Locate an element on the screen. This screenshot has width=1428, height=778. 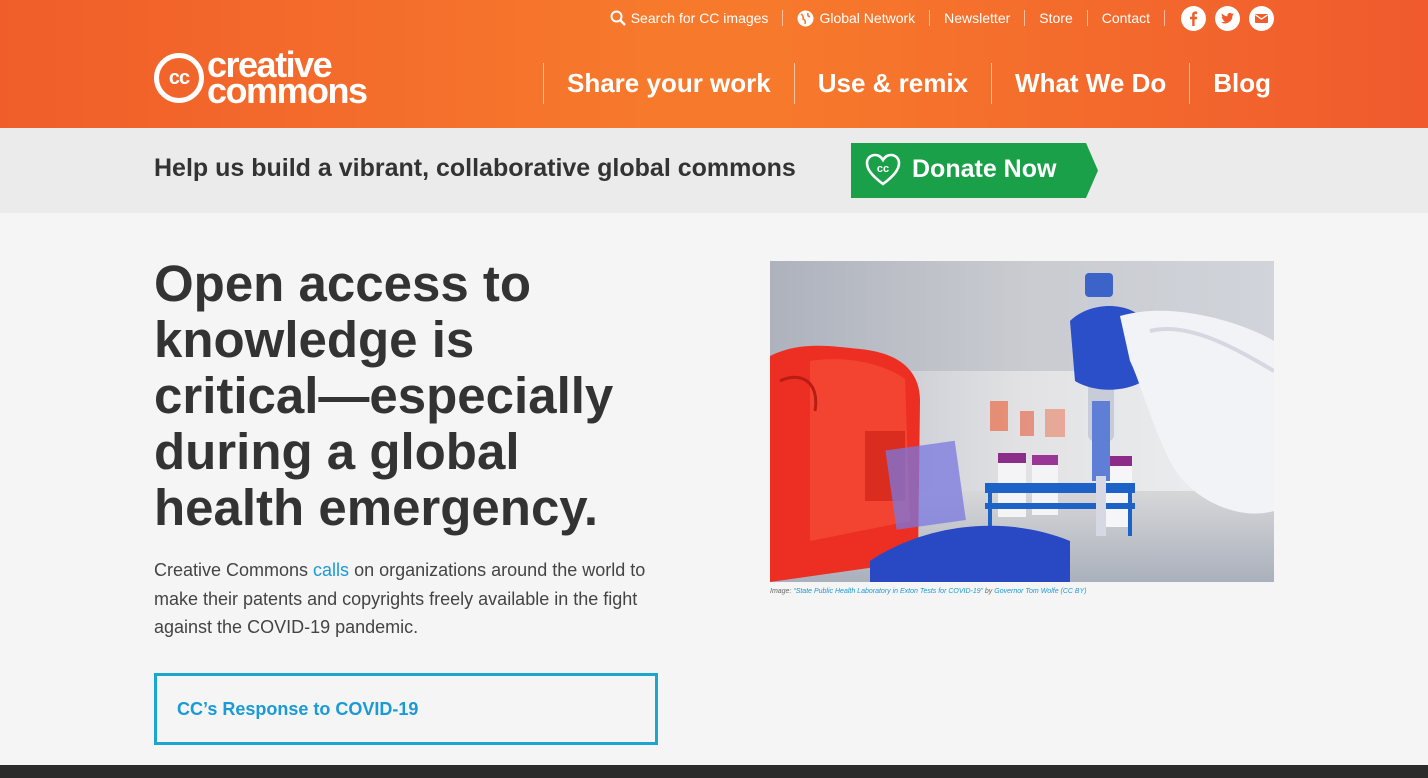
contact-label: Contact is located at coordinates (1125, 18).